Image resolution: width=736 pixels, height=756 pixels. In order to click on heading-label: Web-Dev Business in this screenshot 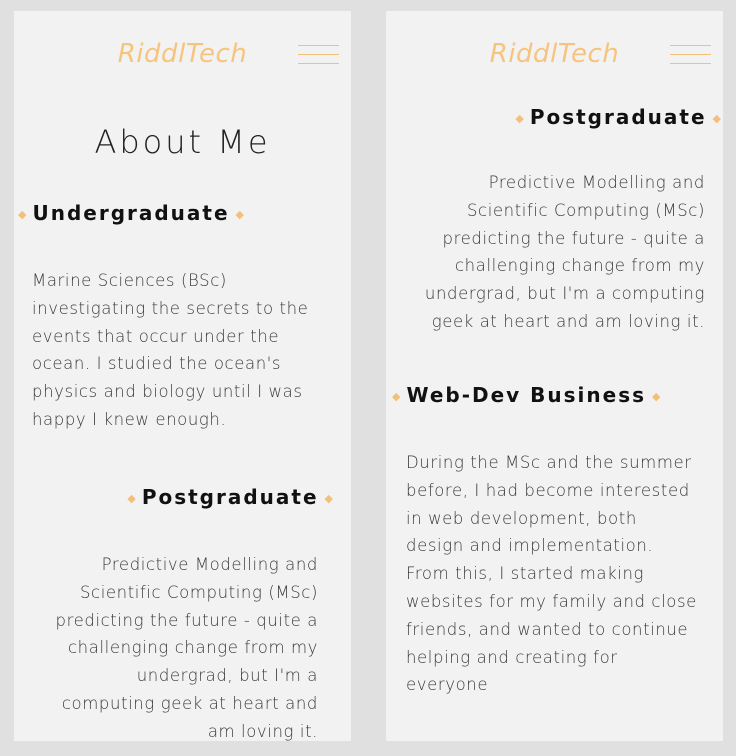, I will do `click(526, 395)`.